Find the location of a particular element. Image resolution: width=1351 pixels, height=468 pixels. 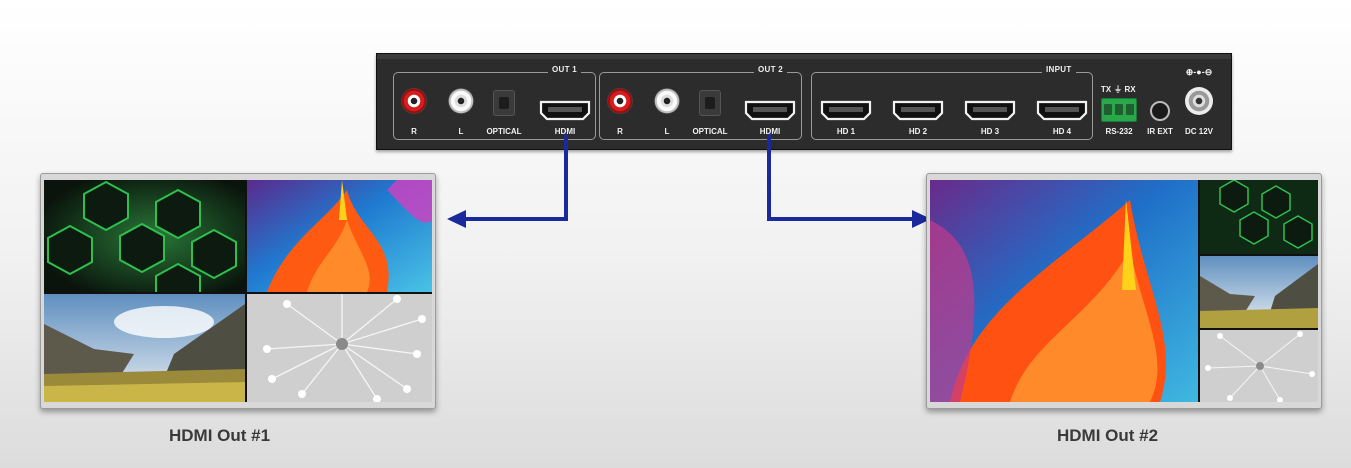

monitor-1-screen is located at coordinates (238, 291).